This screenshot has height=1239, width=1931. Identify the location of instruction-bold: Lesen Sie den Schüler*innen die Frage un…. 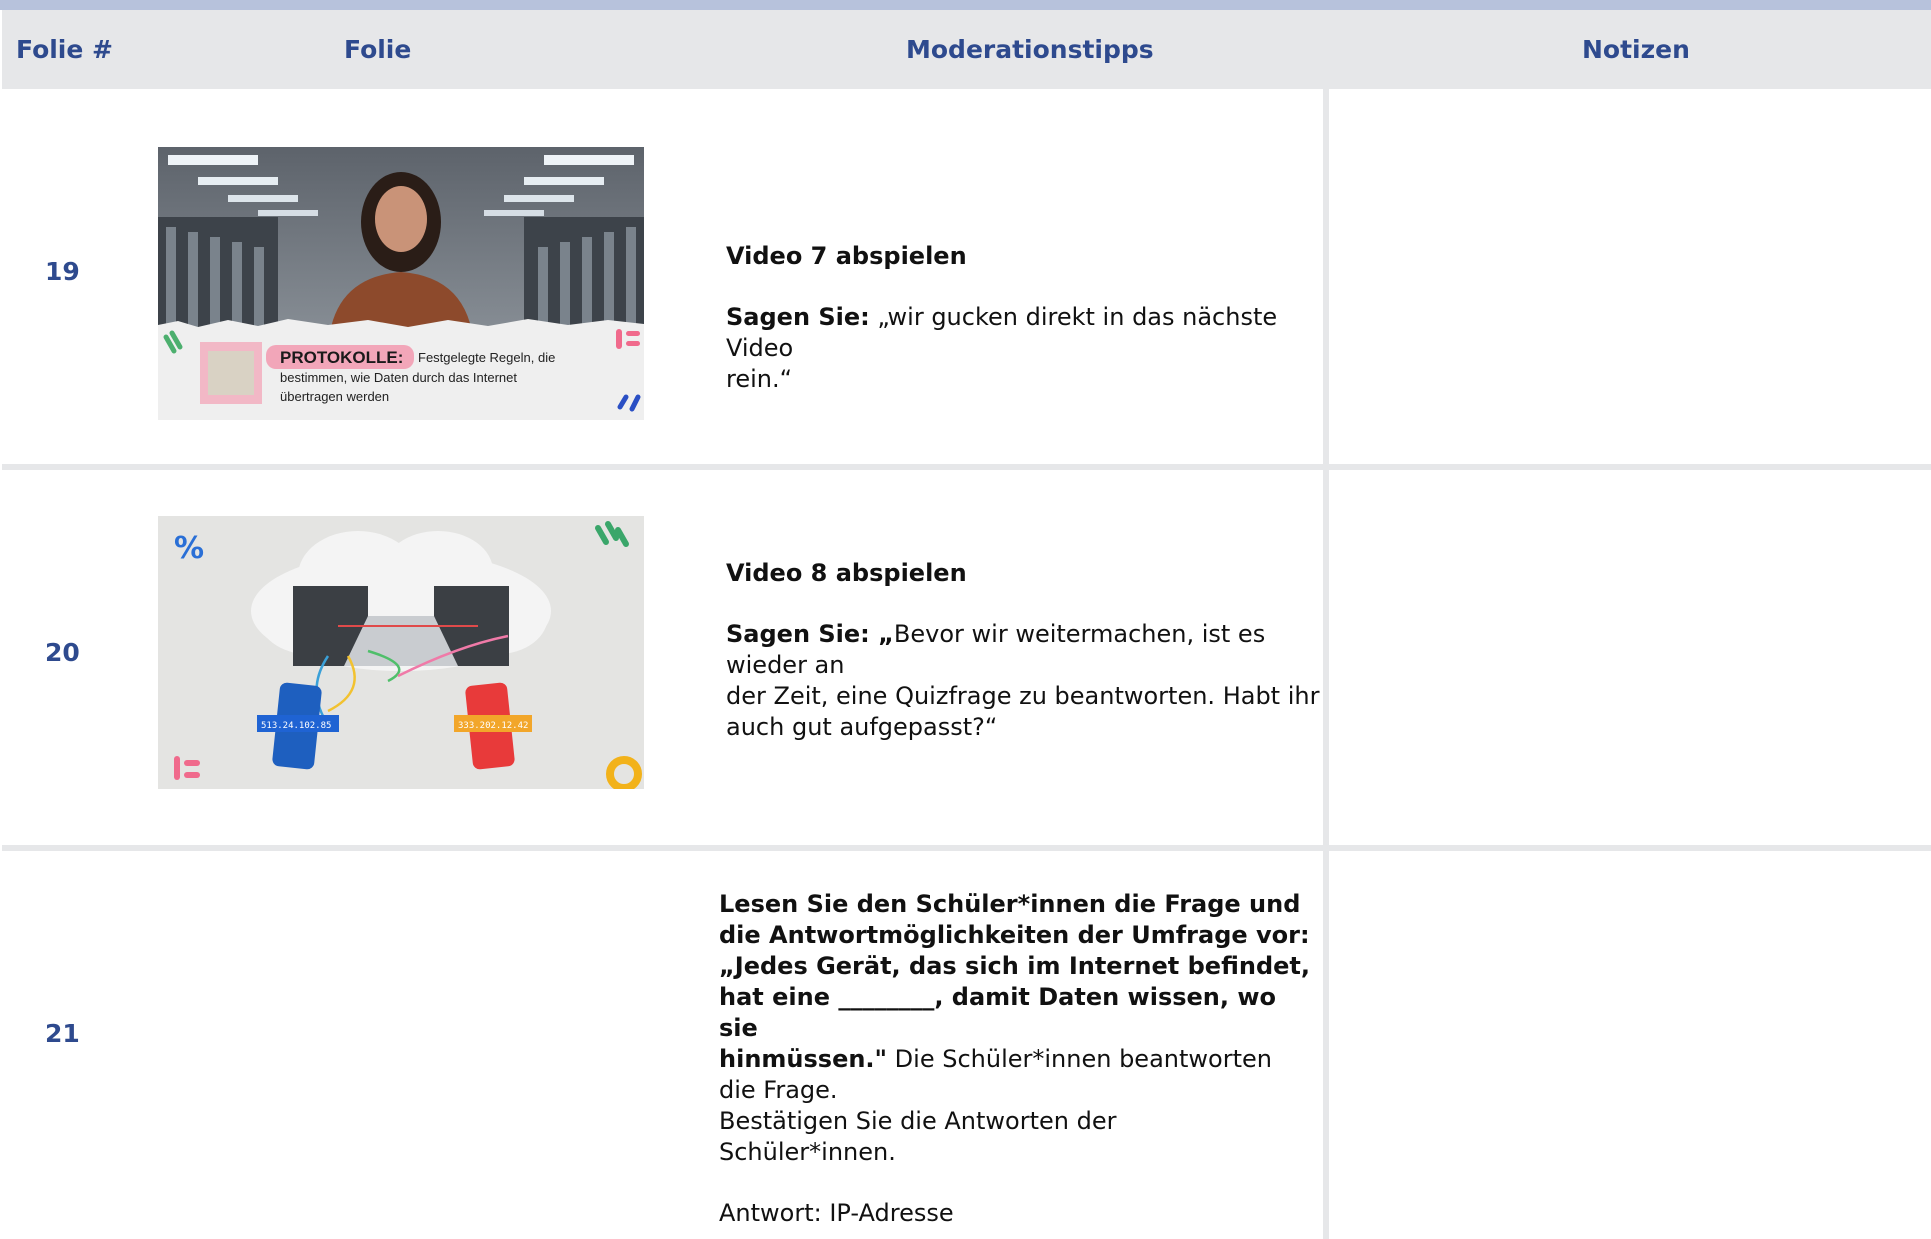
(1010, 904).